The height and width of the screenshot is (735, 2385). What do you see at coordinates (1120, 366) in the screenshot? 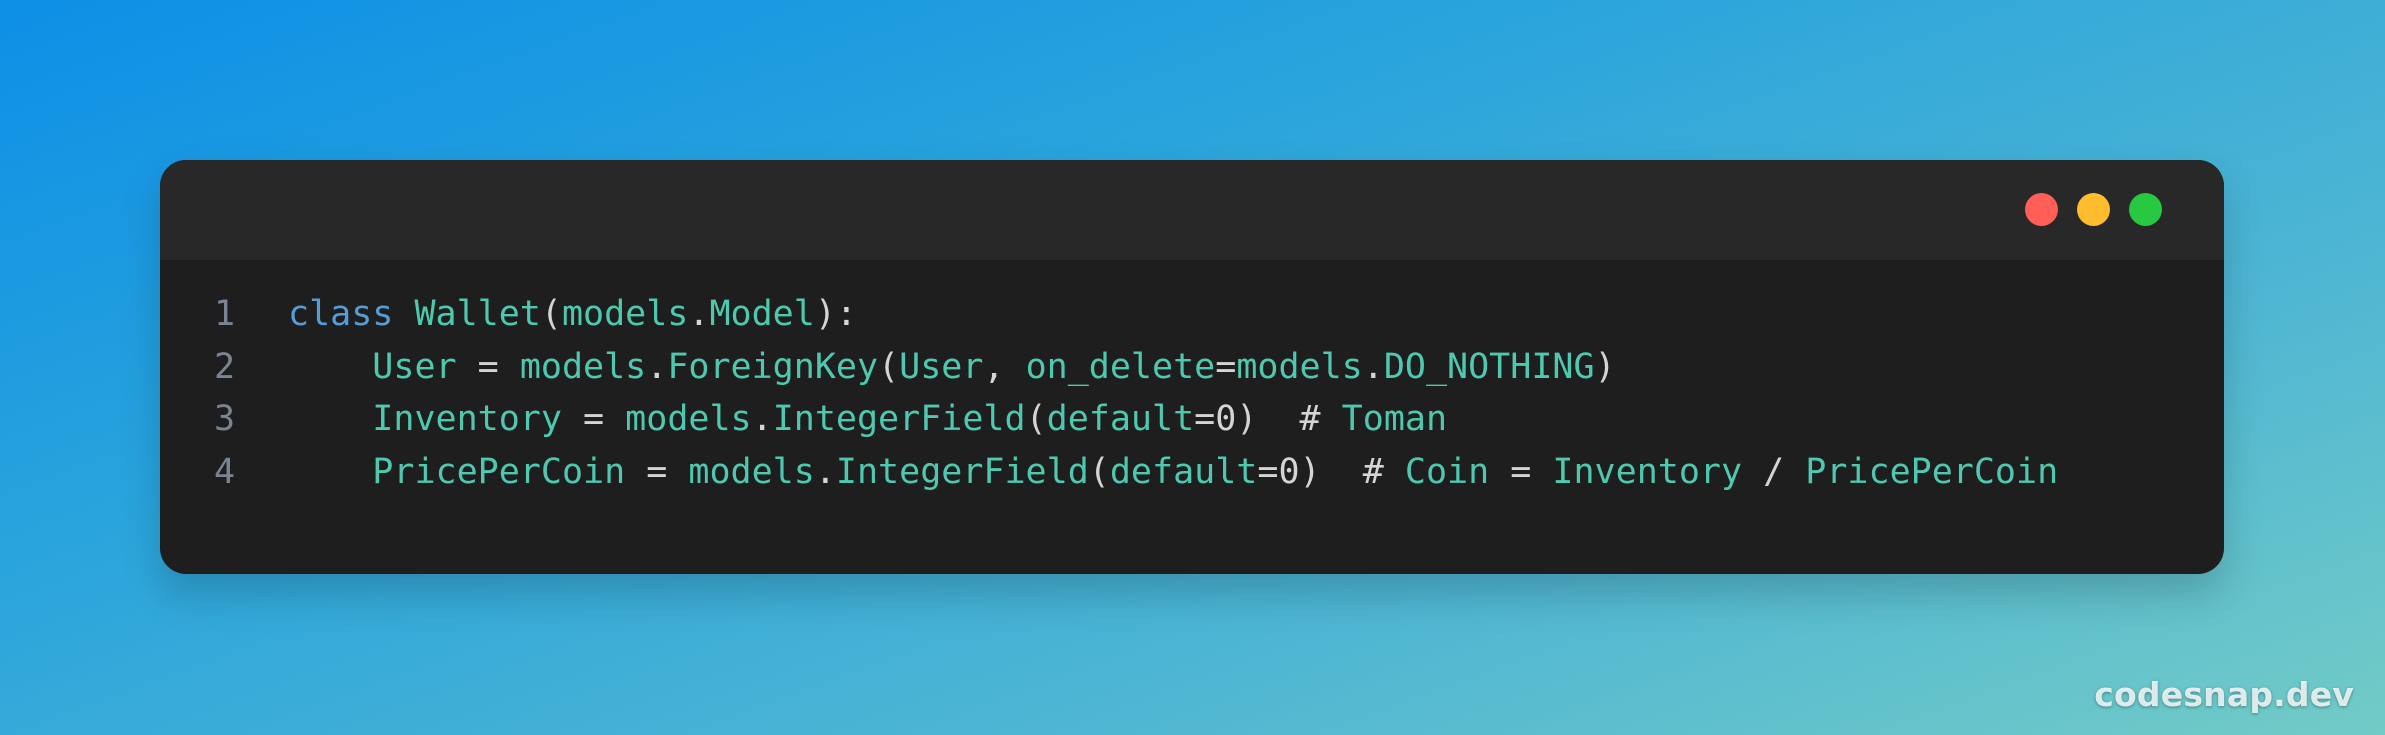
I see `code-token: on_delete` at bounding box center [1120, 366].